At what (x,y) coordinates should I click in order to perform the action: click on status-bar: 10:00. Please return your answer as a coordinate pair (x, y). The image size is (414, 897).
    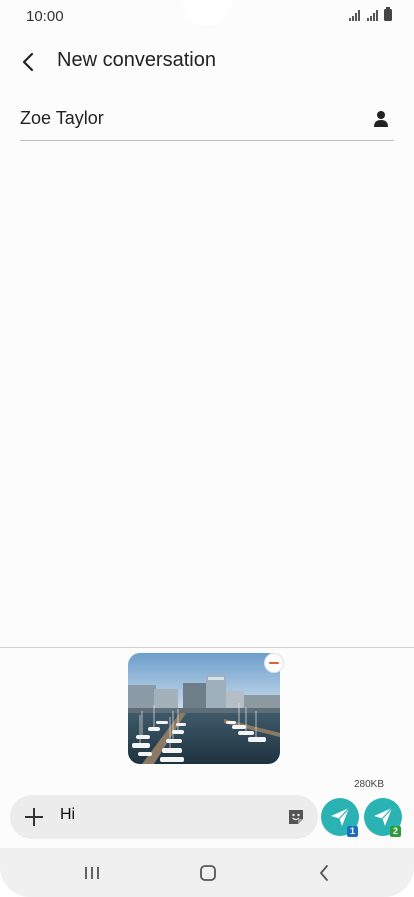
    Looking at the image, I should click on (207, 17).